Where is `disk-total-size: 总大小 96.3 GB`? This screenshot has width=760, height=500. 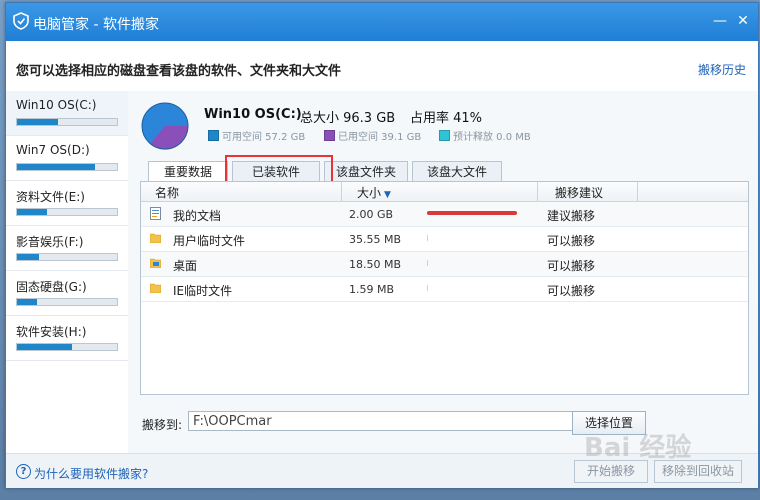 disk-total-size: 总大小 96.3 GB is located at coordinates (348, 118).